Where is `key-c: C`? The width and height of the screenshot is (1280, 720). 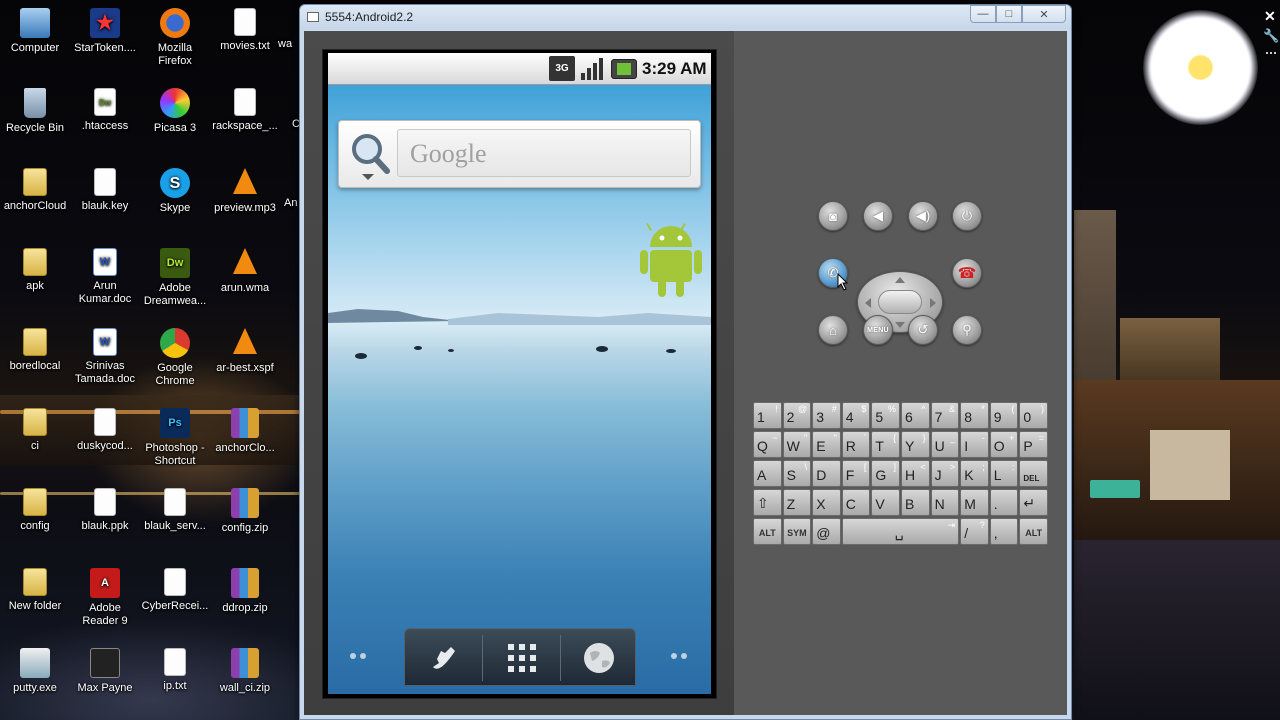
key-c: C is located at coordinates (856, 502).